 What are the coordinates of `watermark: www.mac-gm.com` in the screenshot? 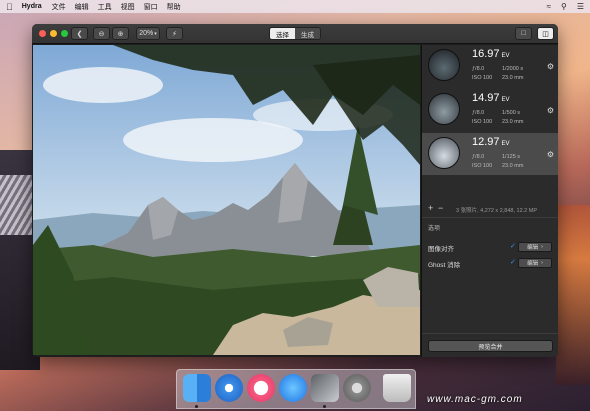 It's located at (475, 399).